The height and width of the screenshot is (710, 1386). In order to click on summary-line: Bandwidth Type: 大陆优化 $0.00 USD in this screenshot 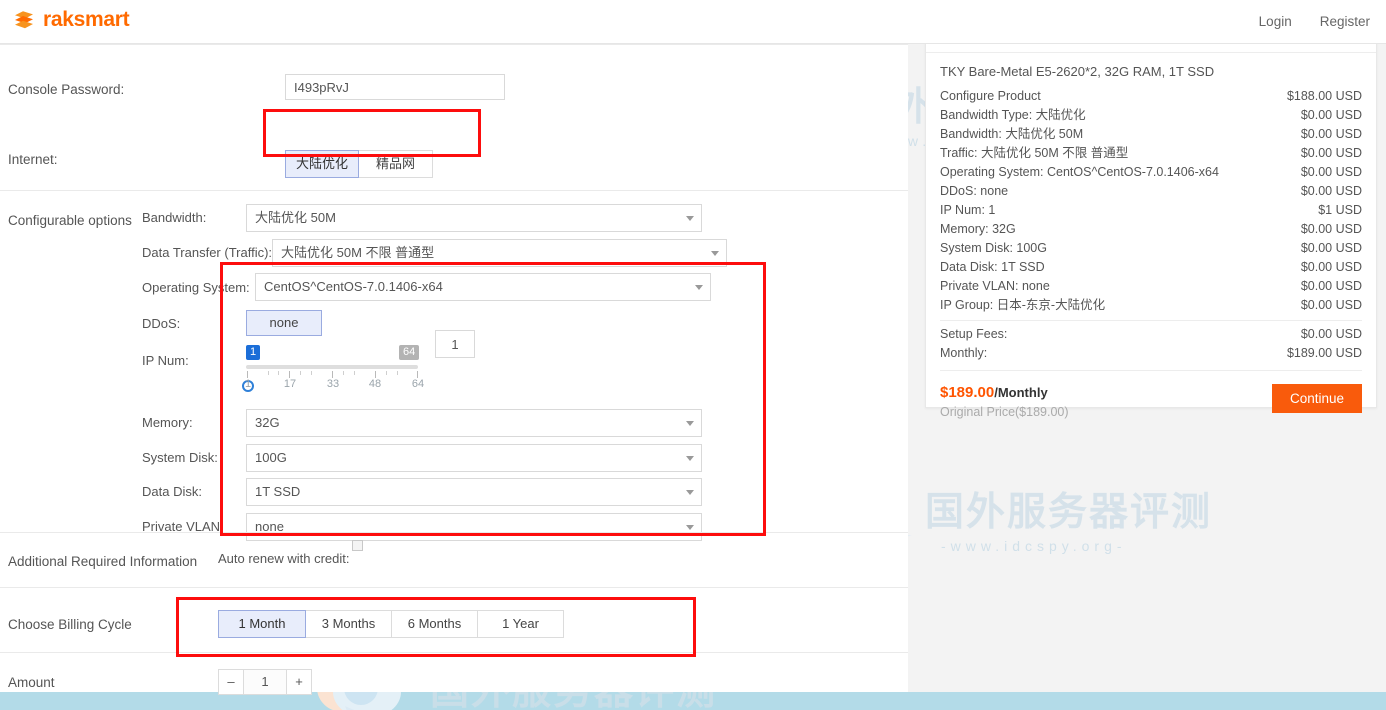, I will do `click(1151, 115)`.